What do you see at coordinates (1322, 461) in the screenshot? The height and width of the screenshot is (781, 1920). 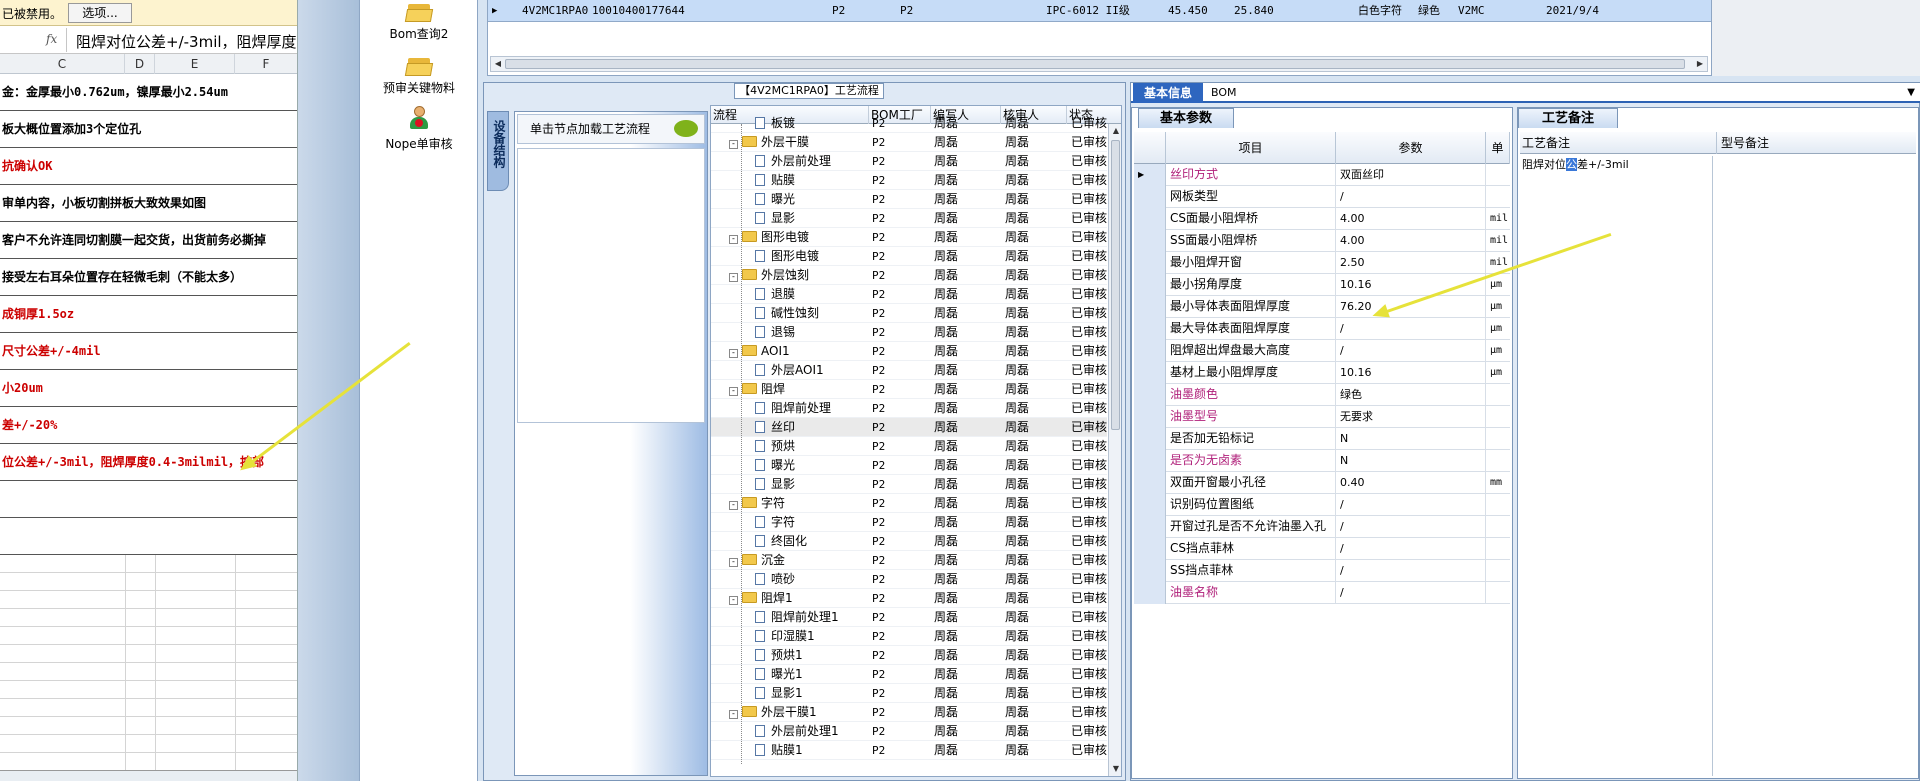 I see `table-row: 是否为无卤素 N` at bounding box center [1322, 461].